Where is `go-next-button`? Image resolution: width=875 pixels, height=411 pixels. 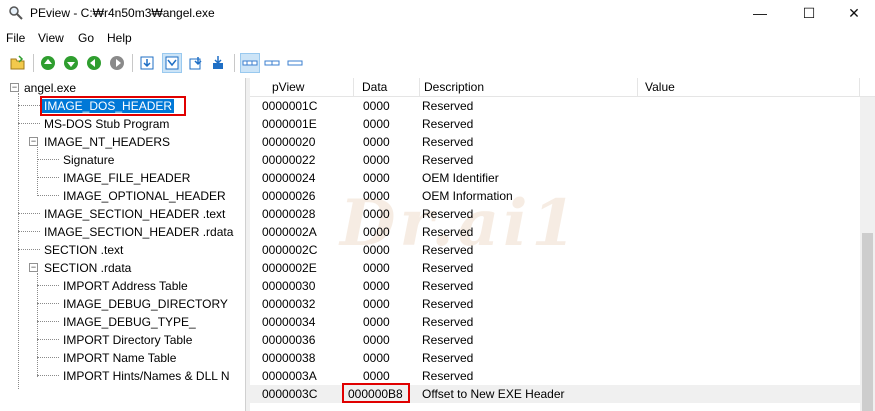
go-next-button is located at coordinates (117, 63).